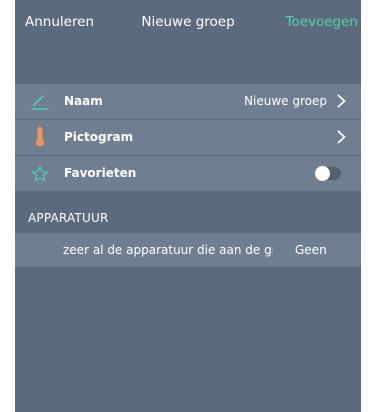 This screenshot has height=412, width=368. I want to click on favorites-toggle, so click(328, 173).